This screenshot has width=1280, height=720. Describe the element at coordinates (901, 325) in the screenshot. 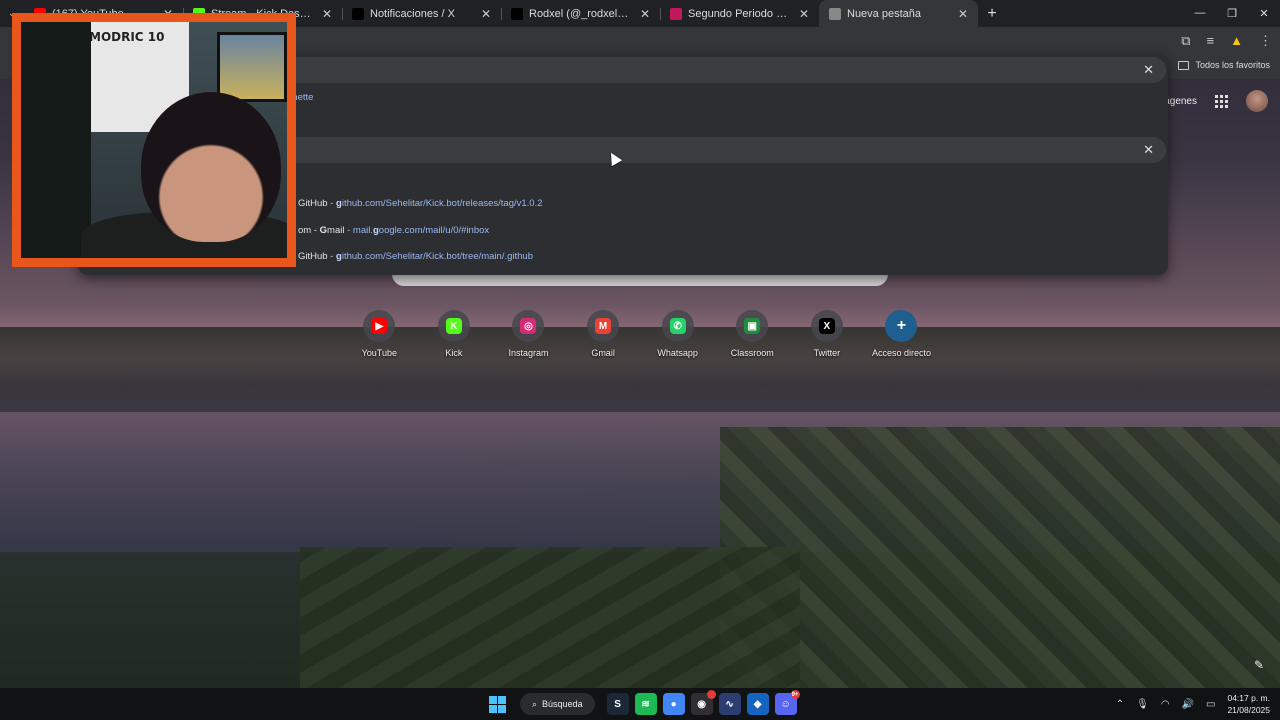

I see `add-icon: +` at that location.